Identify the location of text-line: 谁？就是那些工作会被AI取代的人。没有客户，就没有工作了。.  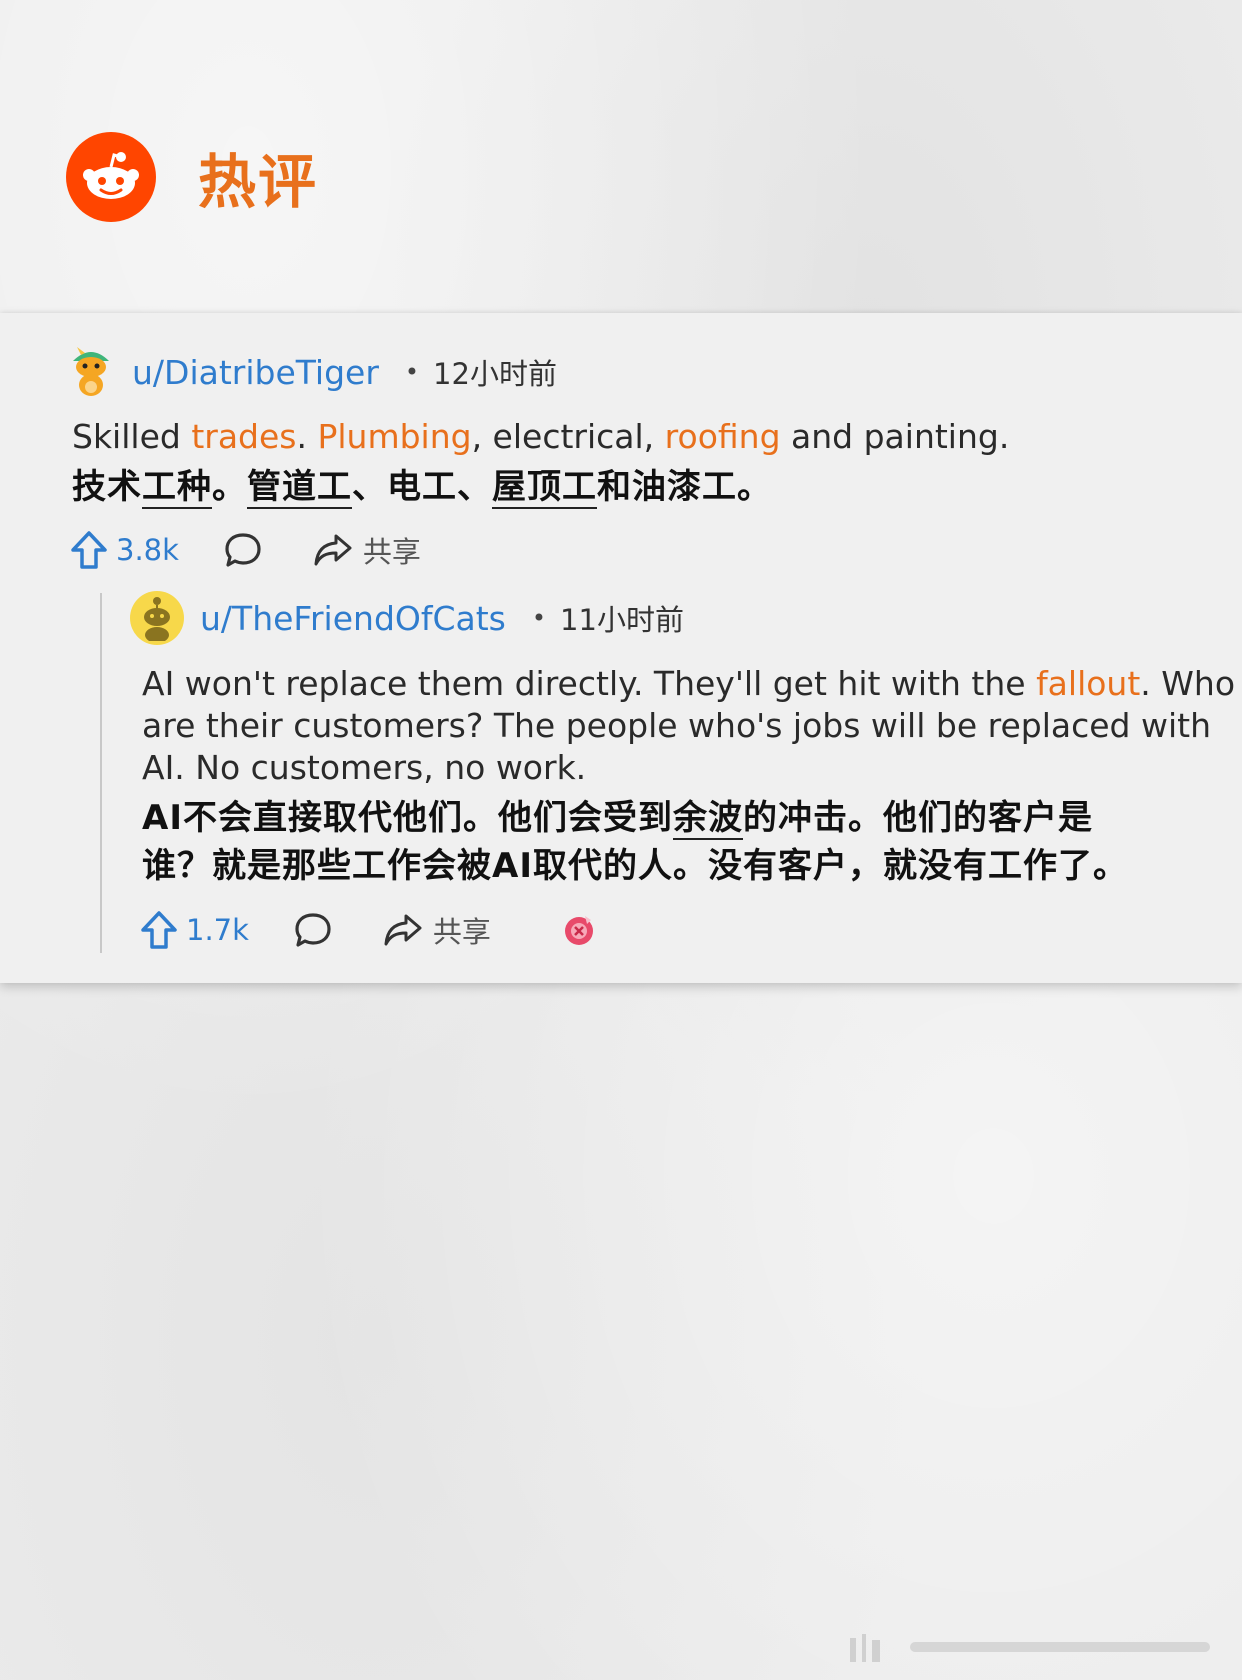
(635, 866).